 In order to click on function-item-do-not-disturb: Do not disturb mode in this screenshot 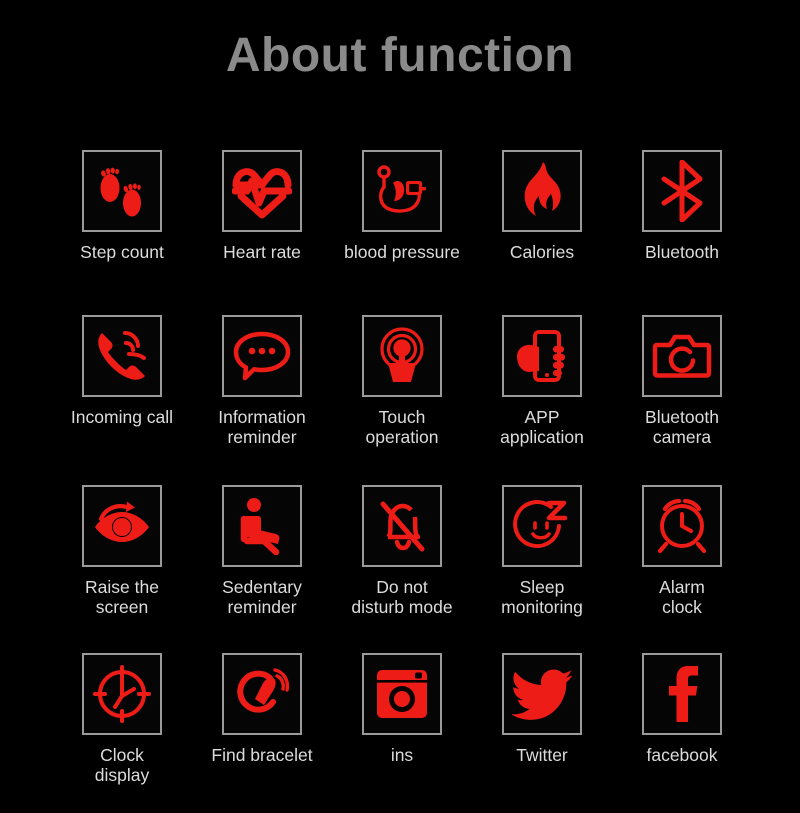, I will do `click(402, 569)`.